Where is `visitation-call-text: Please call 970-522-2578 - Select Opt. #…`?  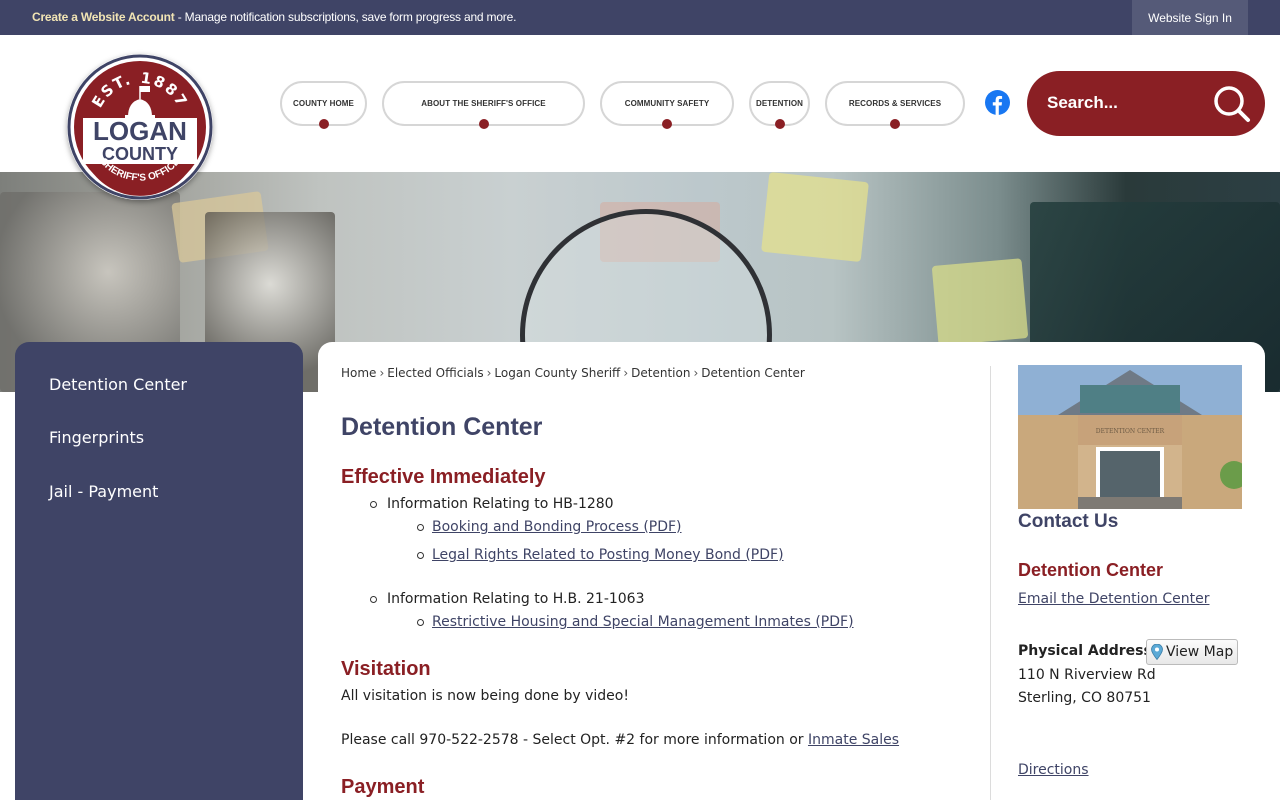
visitation-call-text: Please call 970-522-2578 - Select Opt. #… is located at coordinates (620, 740).